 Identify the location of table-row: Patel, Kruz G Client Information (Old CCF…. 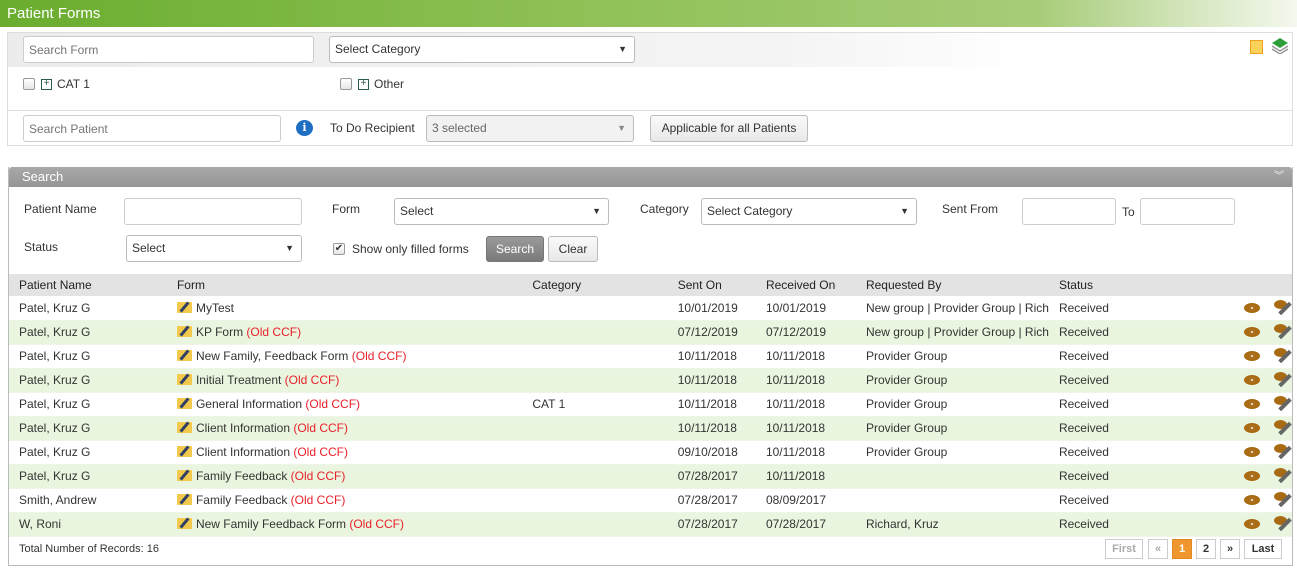
(650, 452).